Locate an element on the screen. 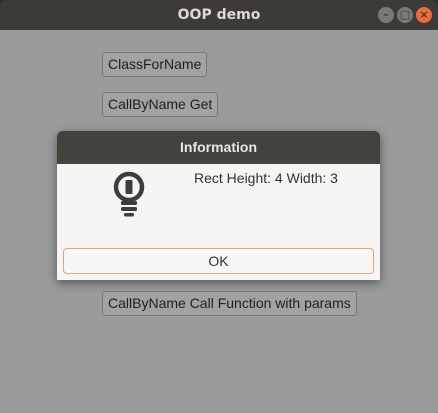 The height and width of the screenshot is (413, 438). window-controls: – □ × is located at coordinates (405, 15).